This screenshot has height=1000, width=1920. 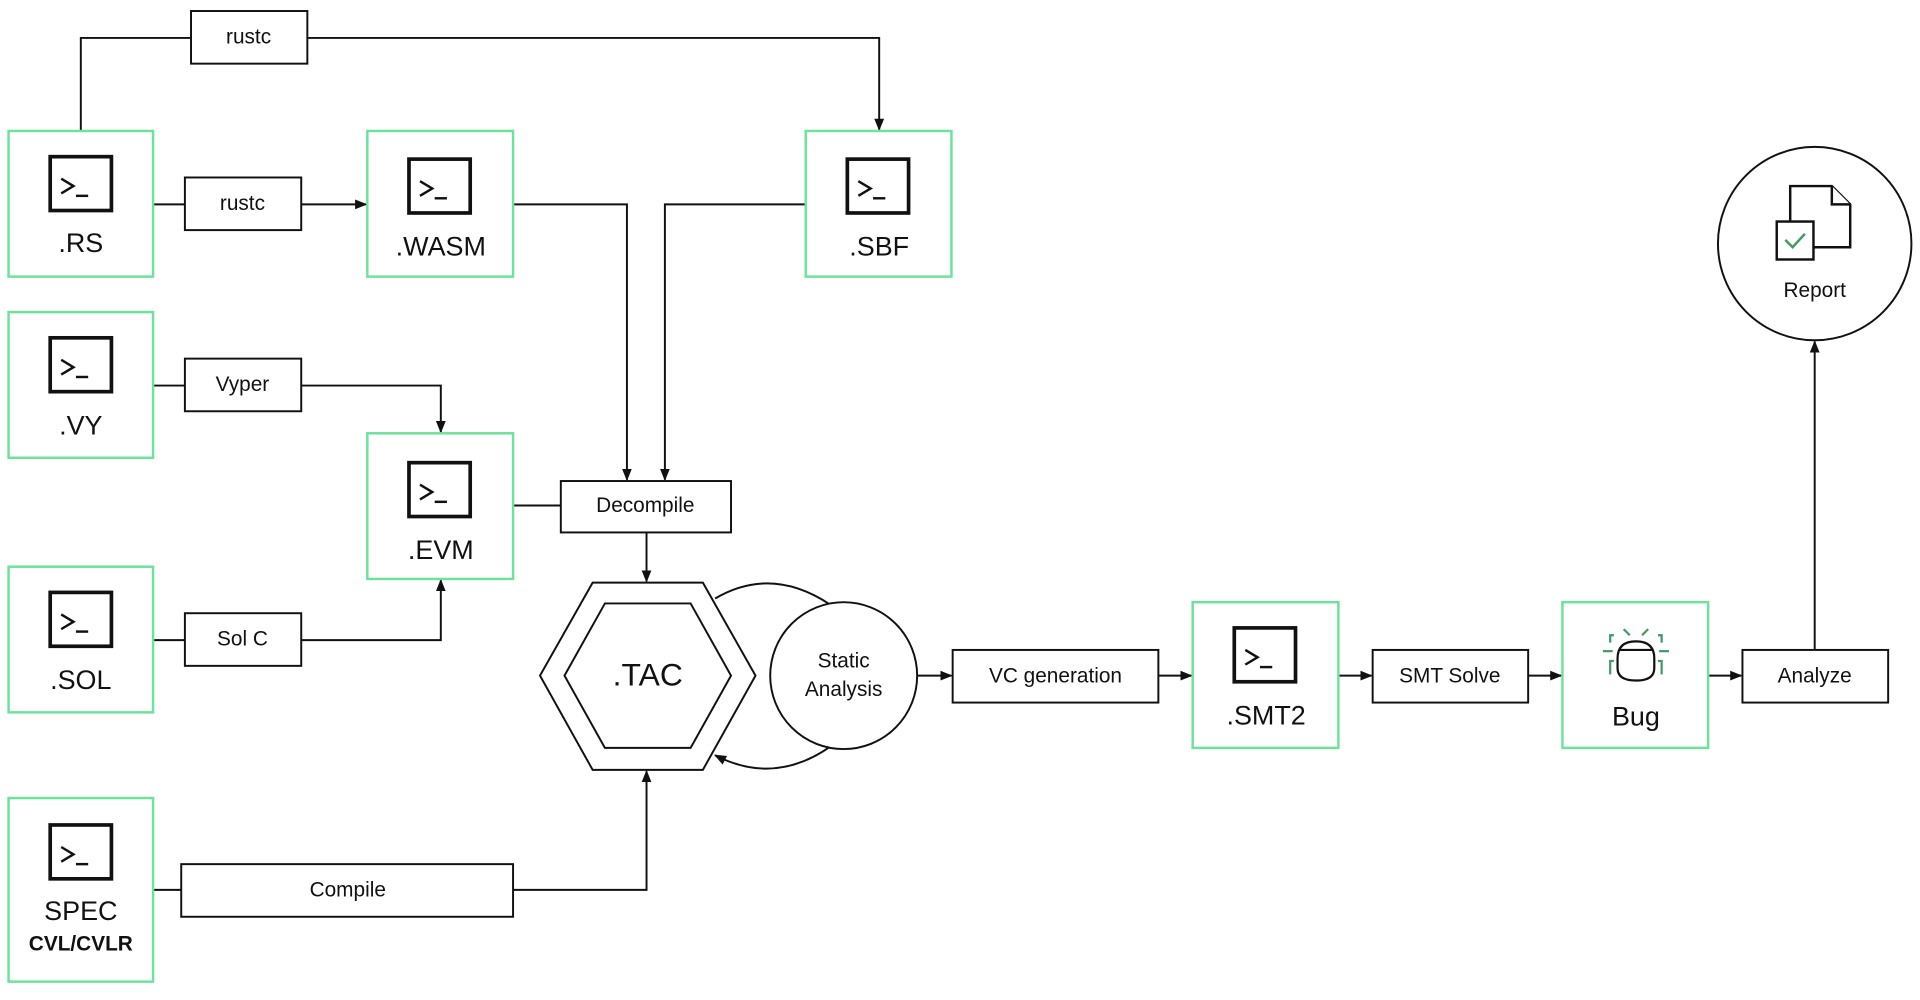 I want to click on step-analyze: Analyze, so click(x=1815, y=676).